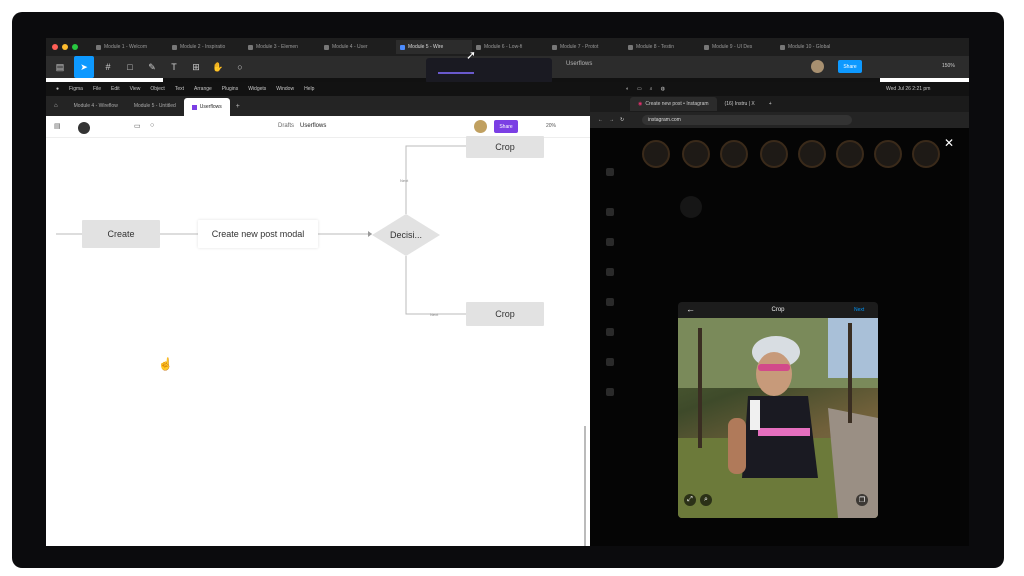 This screenshot has height=576, width=1024. Describe the element at coordinates (69, 47) in the screenshot. I see `window-controls` at that location.